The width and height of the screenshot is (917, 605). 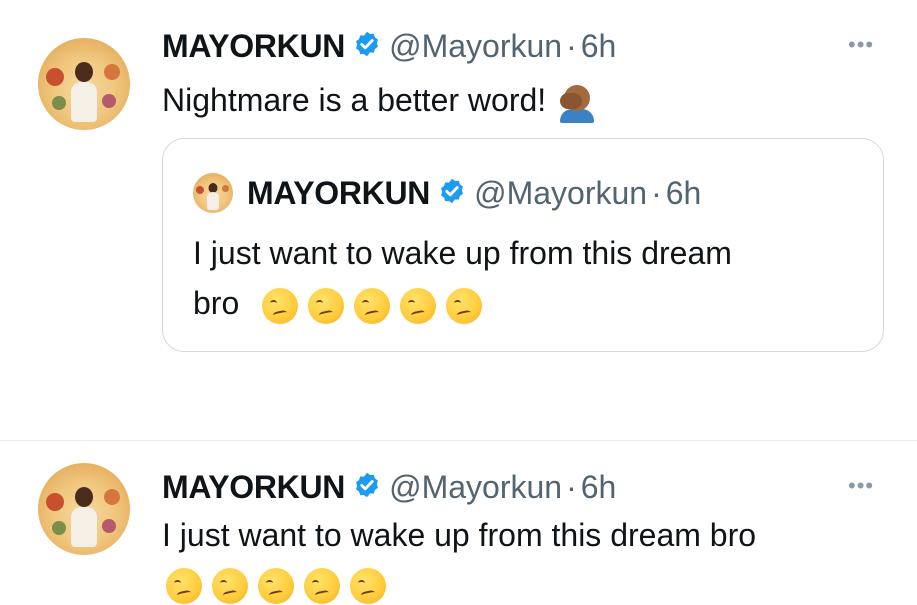 I want to click on tweet-text-content: Nightmare is a better word!, so click(x=354, y=100).